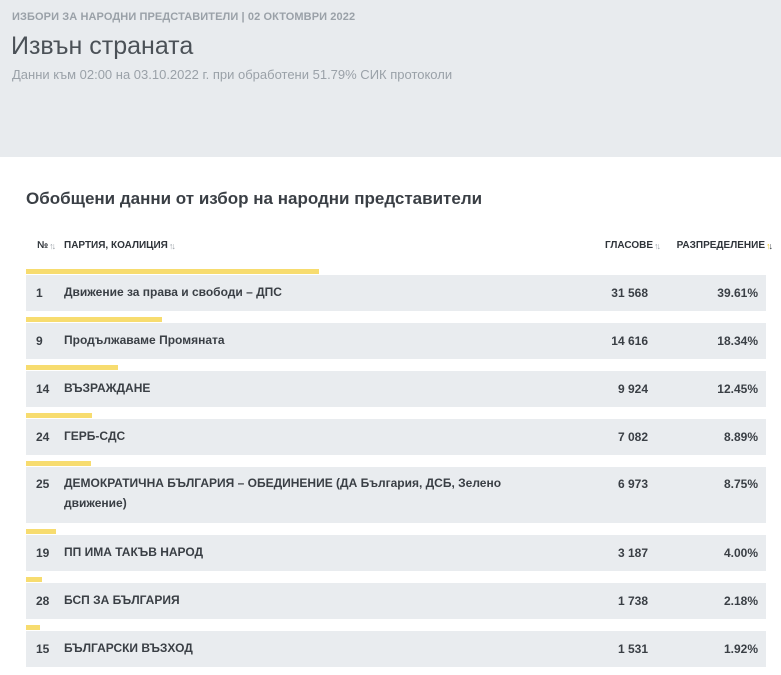 The height and width of the screenshot is (675, 781). Describe the element at coordinates (122, 600) in the screenshot. I see `party-name: БСП ЗА БЪЛГАРИЯ` at that location.